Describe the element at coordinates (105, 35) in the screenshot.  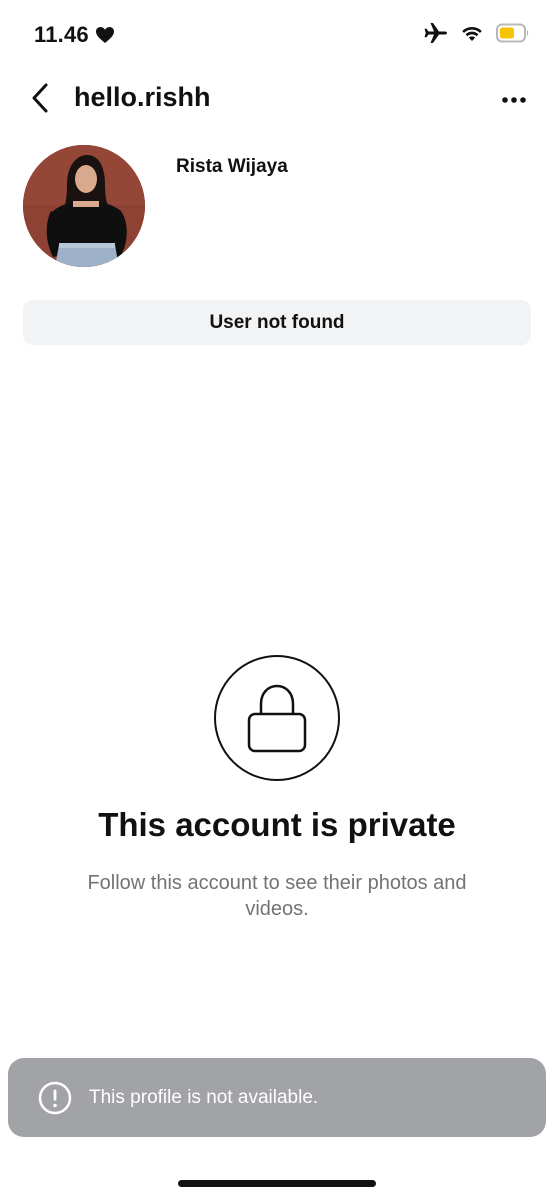
I see `heart-icon` at that location.